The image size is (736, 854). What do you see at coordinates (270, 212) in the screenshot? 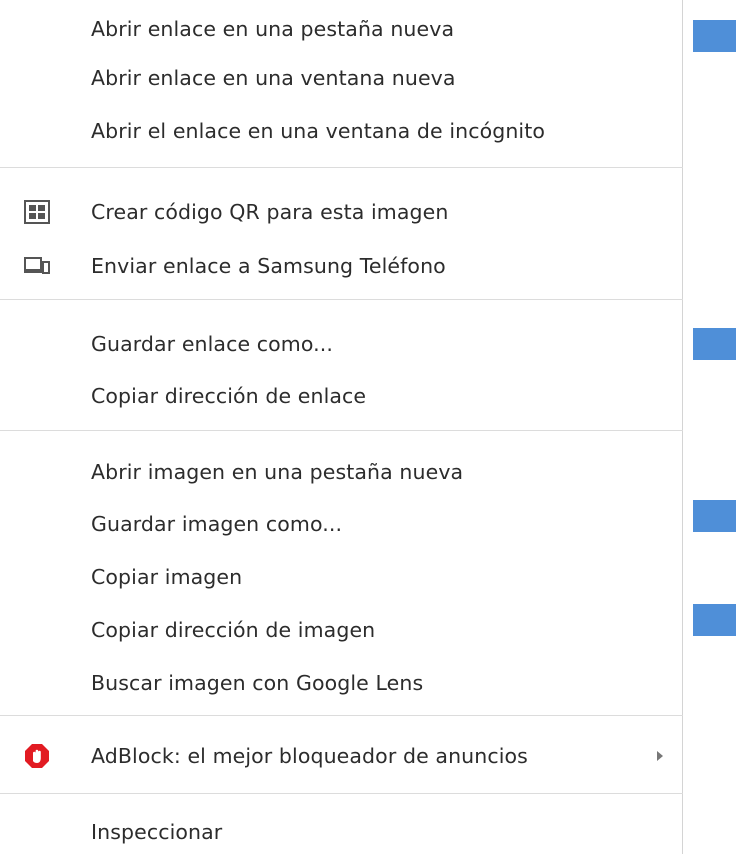
I see `menu-item-label: Crear código QR para esta imagen` at bounding box center [270, 212].